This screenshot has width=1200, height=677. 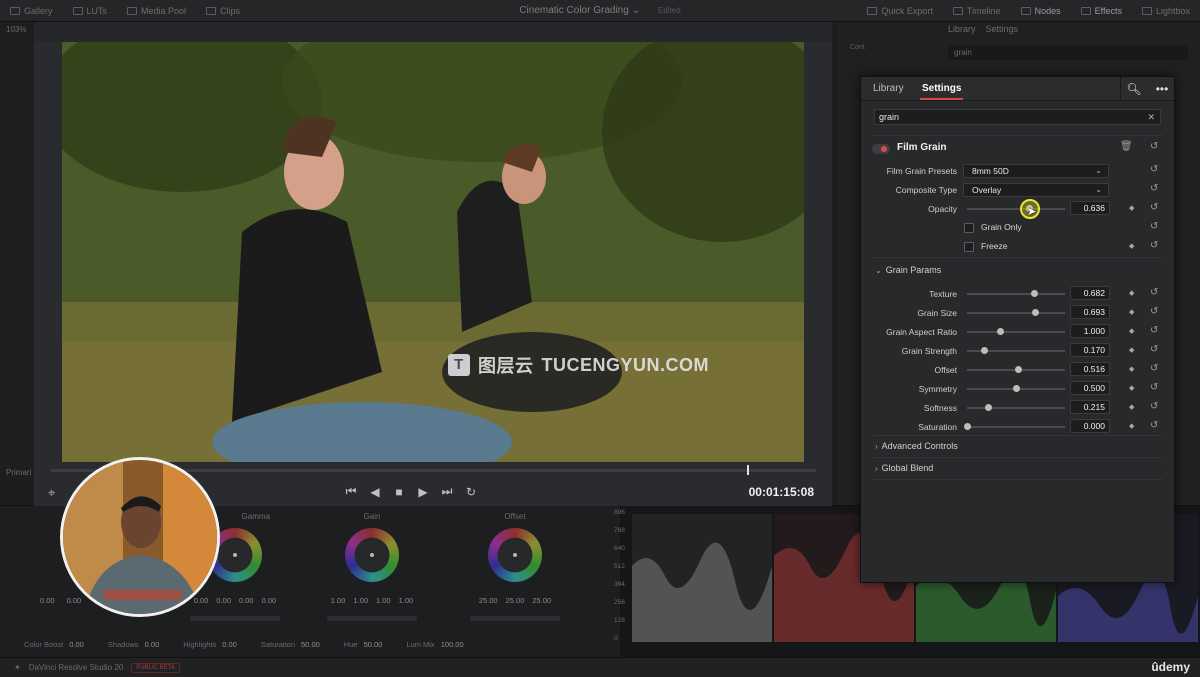 What do you see at coordinates (1017, 117) in the screenshot?
I see `effects-search-input: grain ✕` at bounding box center [1017, 117].